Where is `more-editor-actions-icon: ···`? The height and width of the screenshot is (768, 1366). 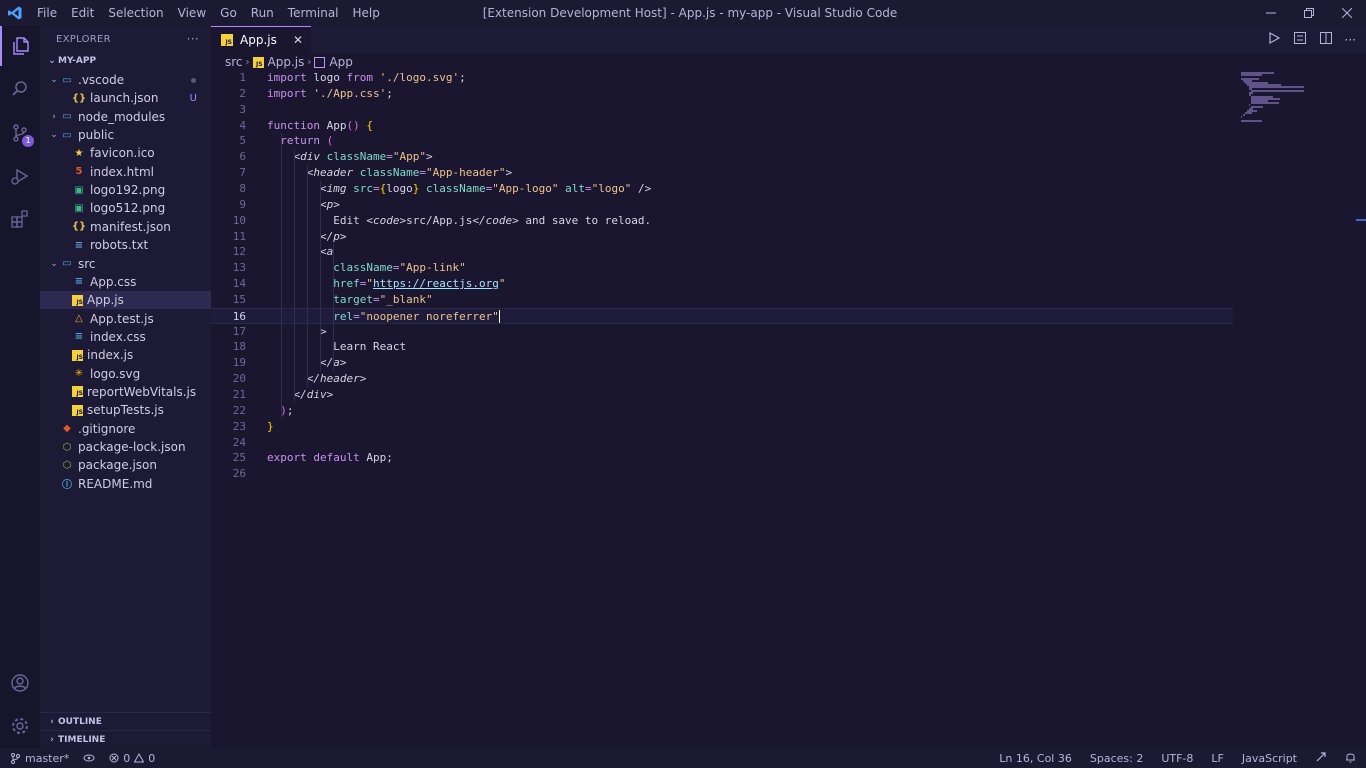 more-editor-actions-icon: ··· is located at coordinates (1350, 40).